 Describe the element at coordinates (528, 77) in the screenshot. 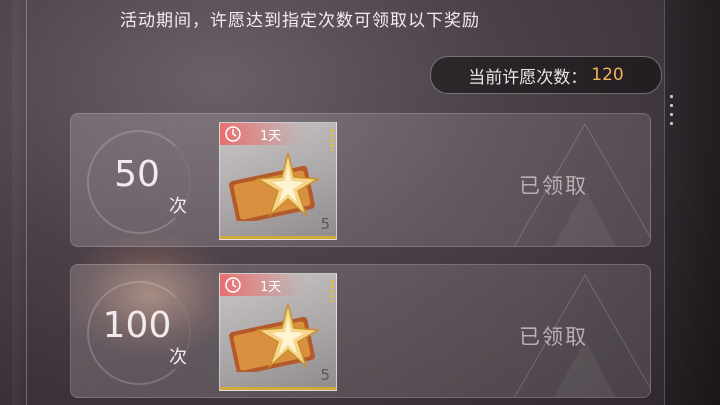

I see `wish-count-label: 当前许愿次数：` at that location.